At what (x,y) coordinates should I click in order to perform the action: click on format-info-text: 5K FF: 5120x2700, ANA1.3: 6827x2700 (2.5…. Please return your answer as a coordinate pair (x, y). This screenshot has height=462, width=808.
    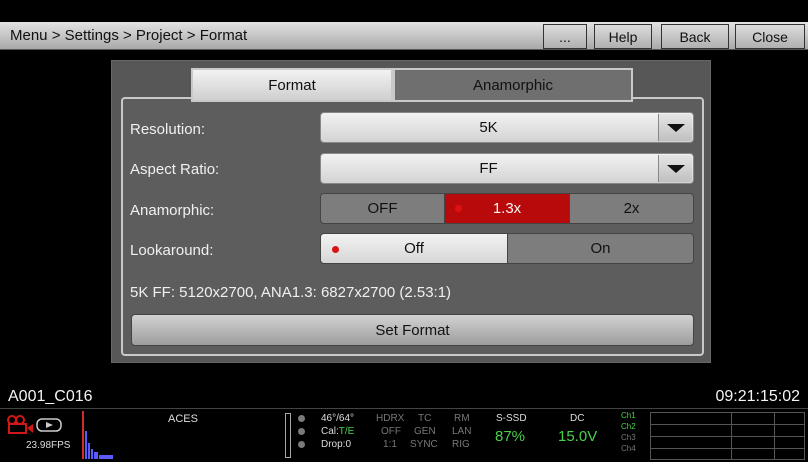
    Looking at the image, I should click on (291, 292).